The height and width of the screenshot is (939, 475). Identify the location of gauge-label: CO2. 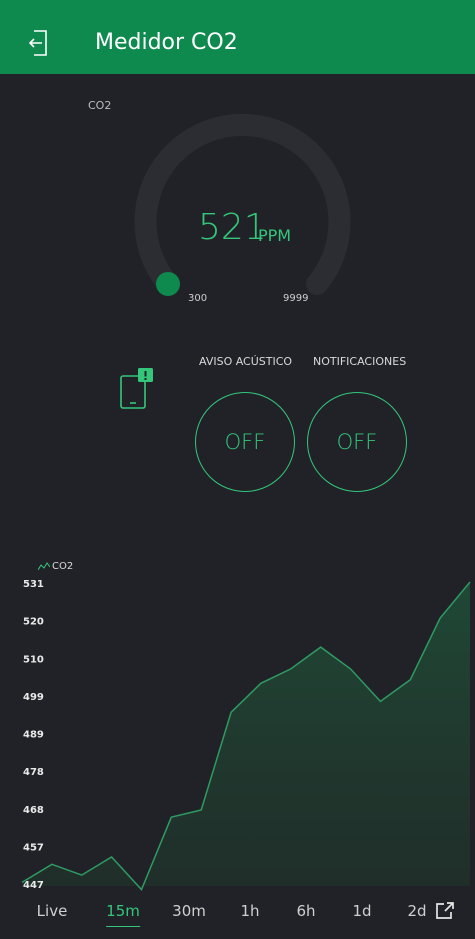
(100, 105).